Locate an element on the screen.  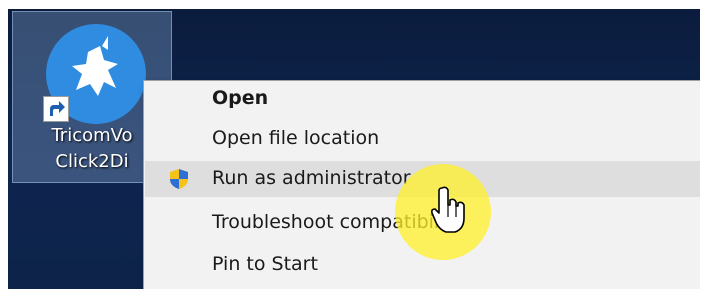
menu-item-open: Open is located at coordinates (422, 99).